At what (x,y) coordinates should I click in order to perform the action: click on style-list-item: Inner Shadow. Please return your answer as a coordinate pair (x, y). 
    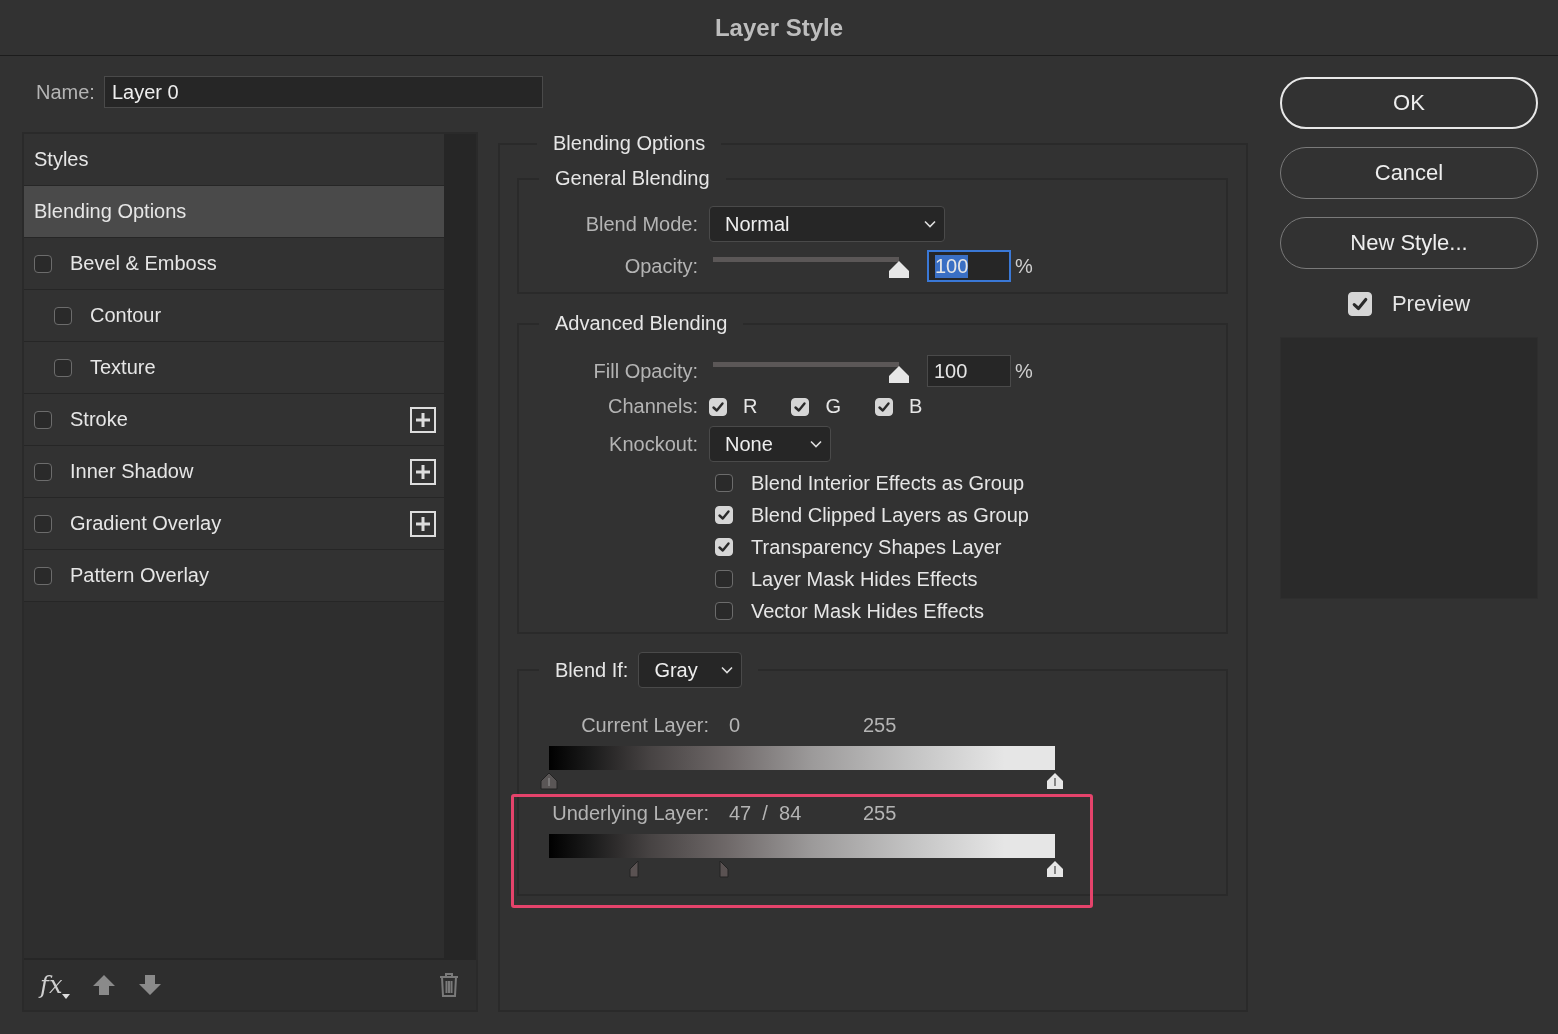
    Looking at the image, I should click on (234, 472).